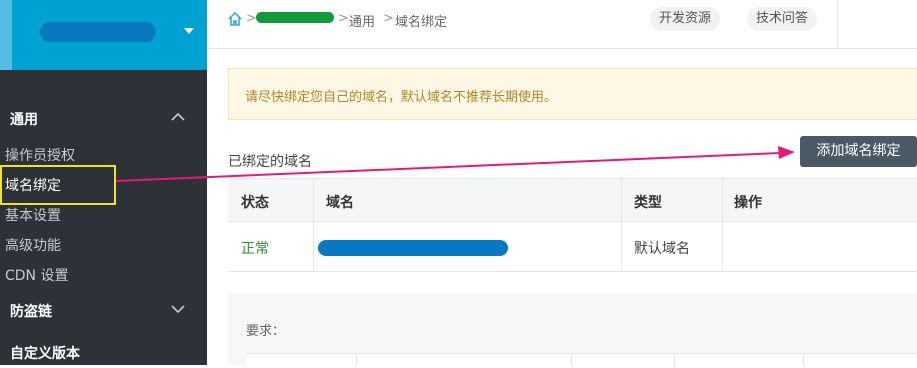 This screenshot has height=368, width=917. Describe the element at coordinates (782, 19) in the screenshot. I see `tech-qa-link: 技术问答` at that location.